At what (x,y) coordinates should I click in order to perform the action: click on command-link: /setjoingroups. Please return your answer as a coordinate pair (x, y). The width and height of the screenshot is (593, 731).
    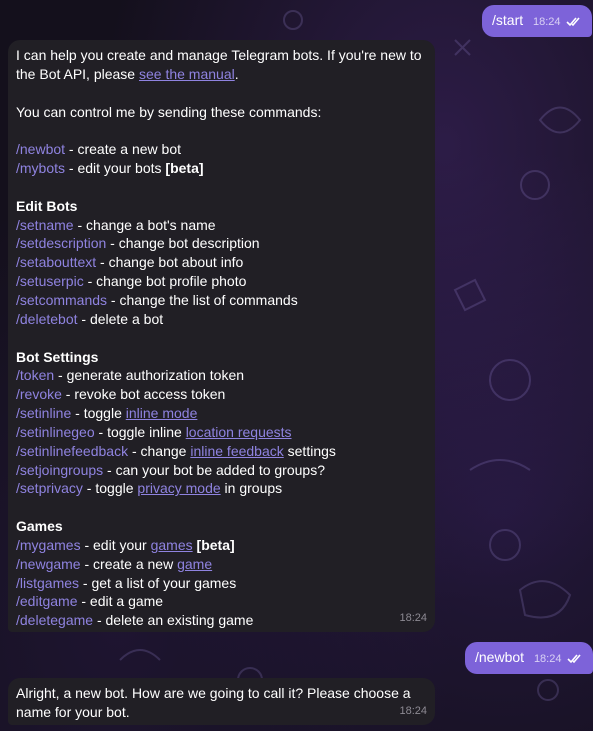
    Looking at the image, I should click on (59, 470).